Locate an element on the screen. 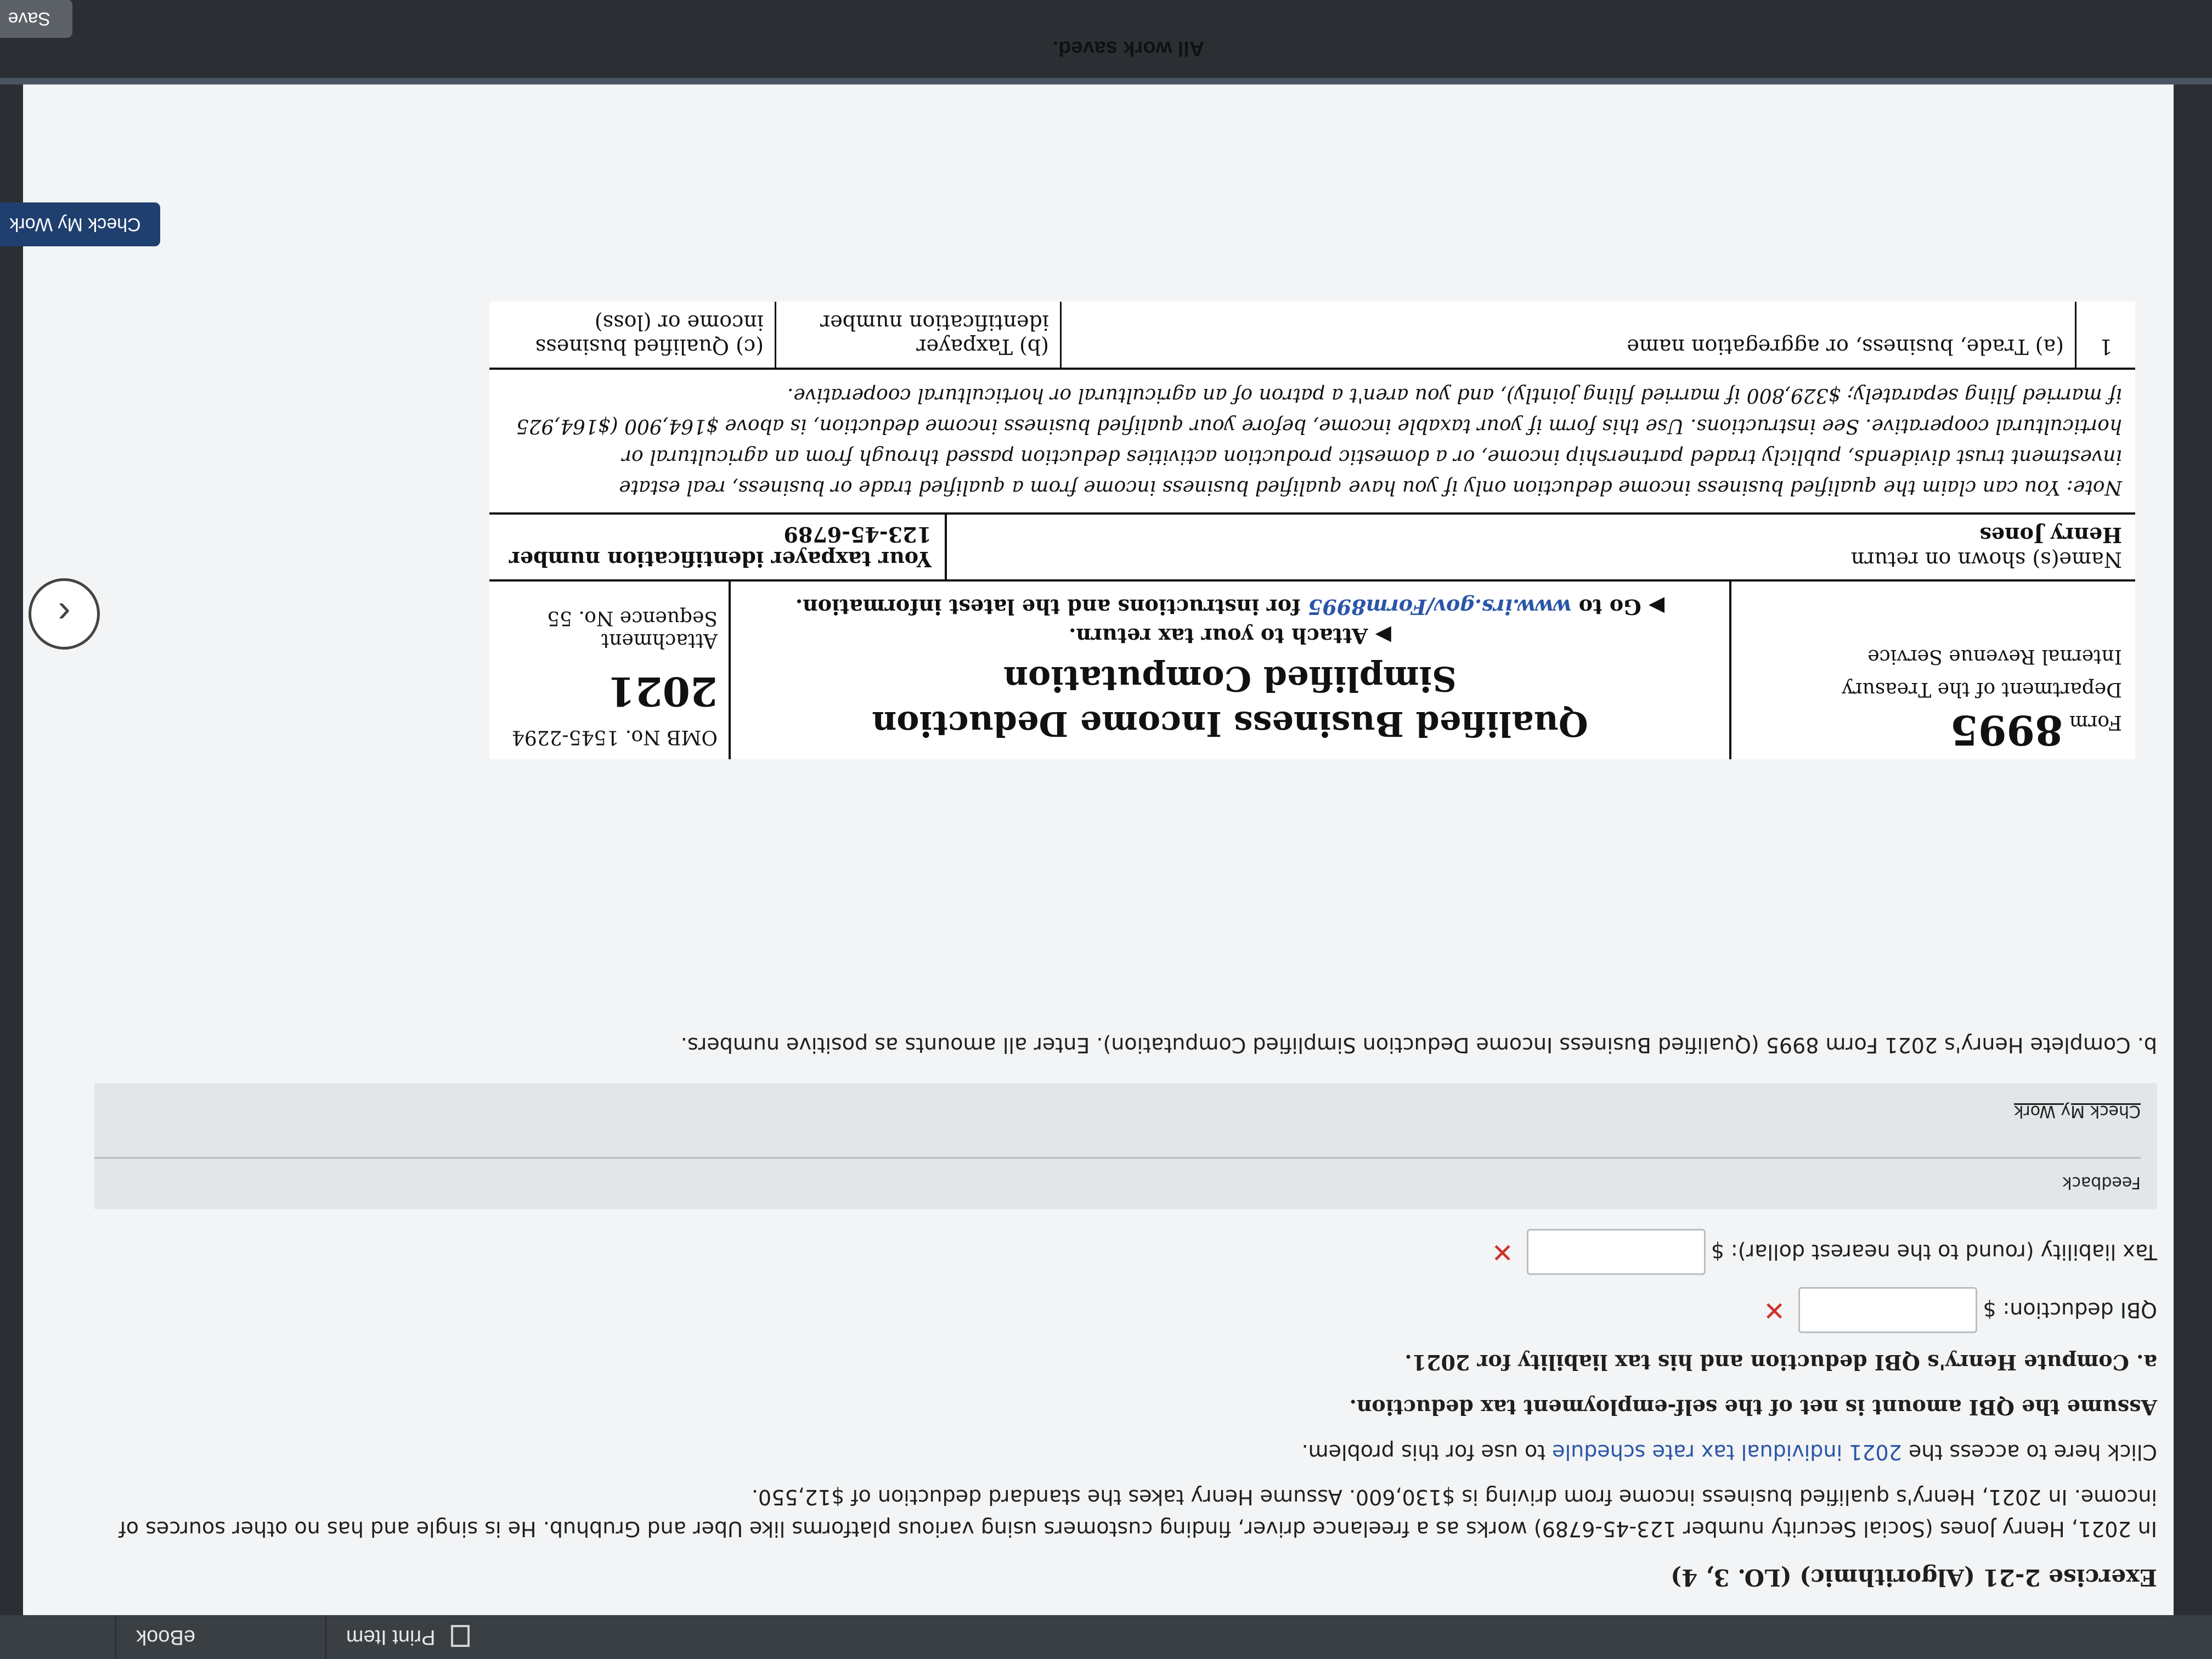  column-a-header: (a) Trade, business, or aggregation name is located at coordinates (1568, 335).